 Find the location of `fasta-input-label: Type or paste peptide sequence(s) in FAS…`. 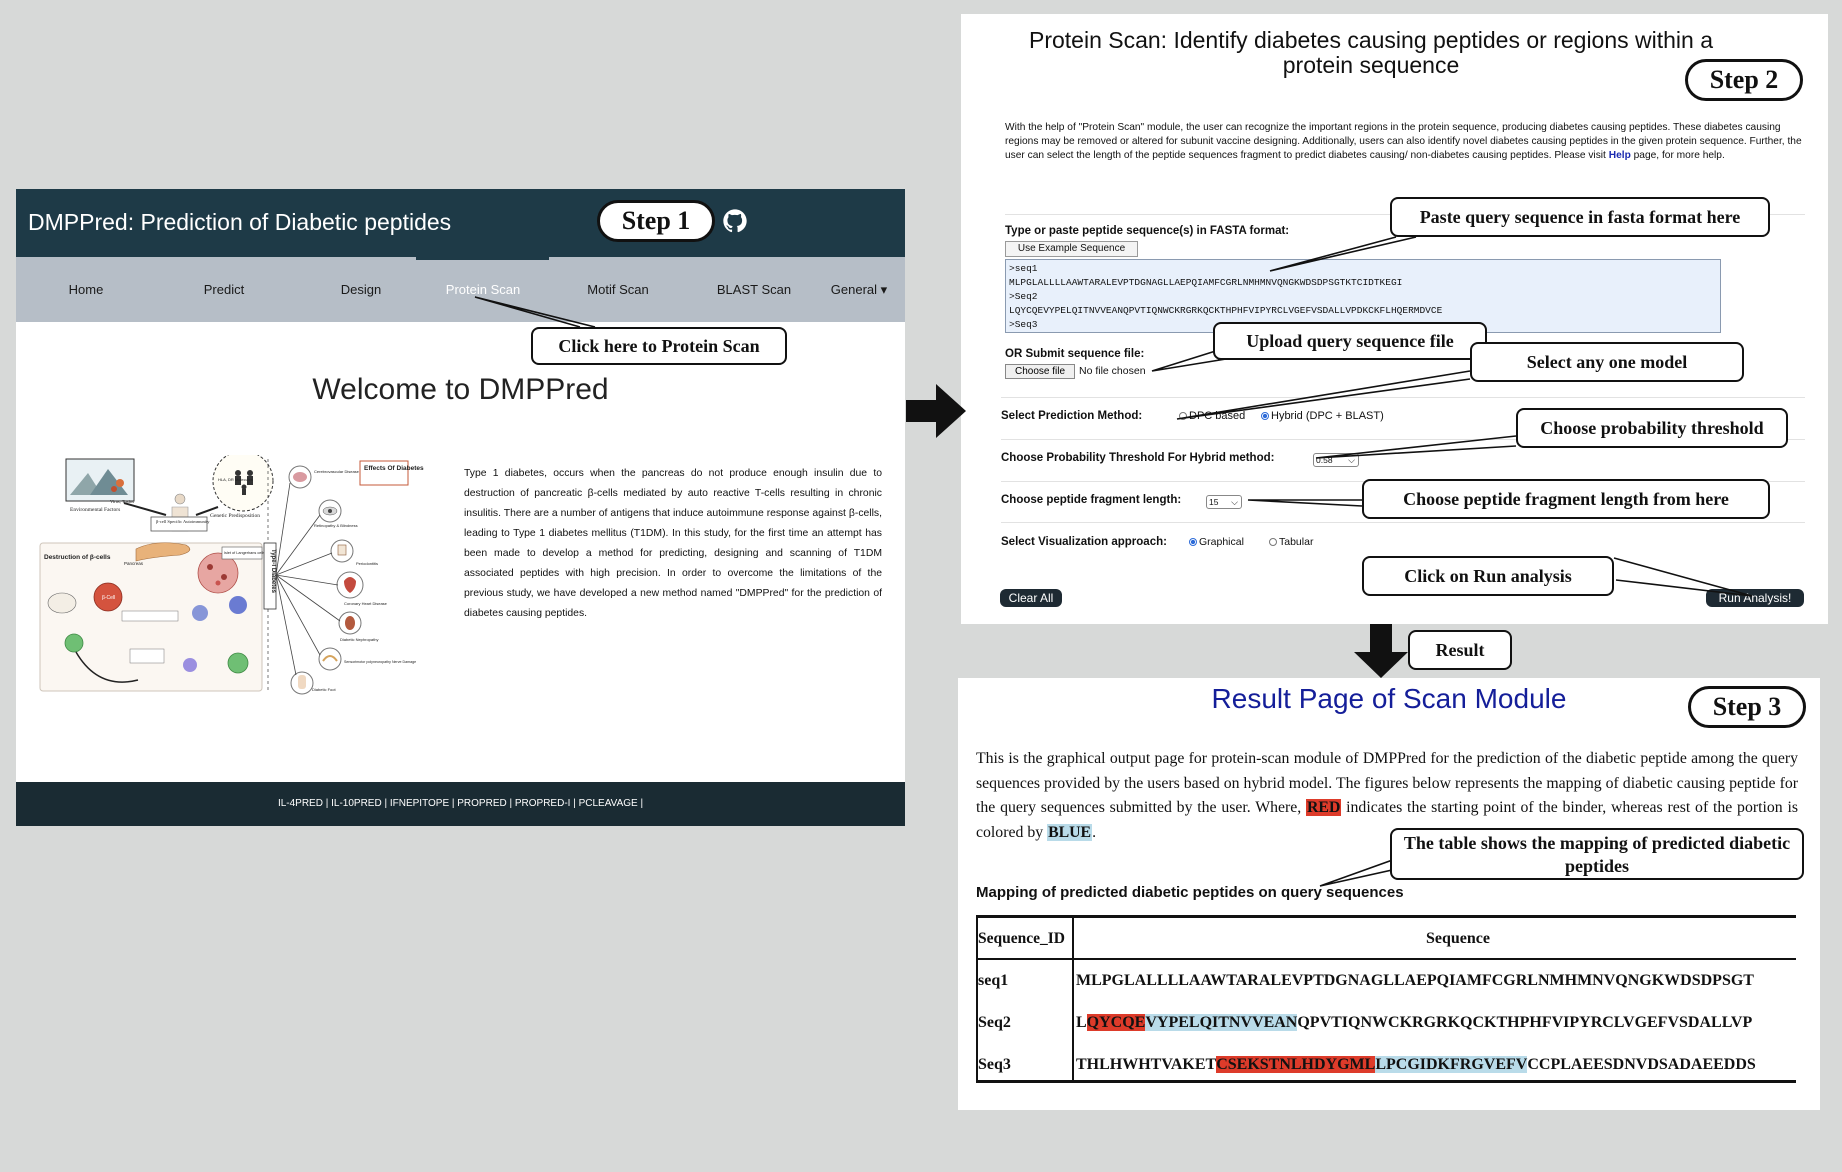

fasta-input-label: Type or paste peptide sequence(s) in FAS… is located at coordinates (1147, 231).